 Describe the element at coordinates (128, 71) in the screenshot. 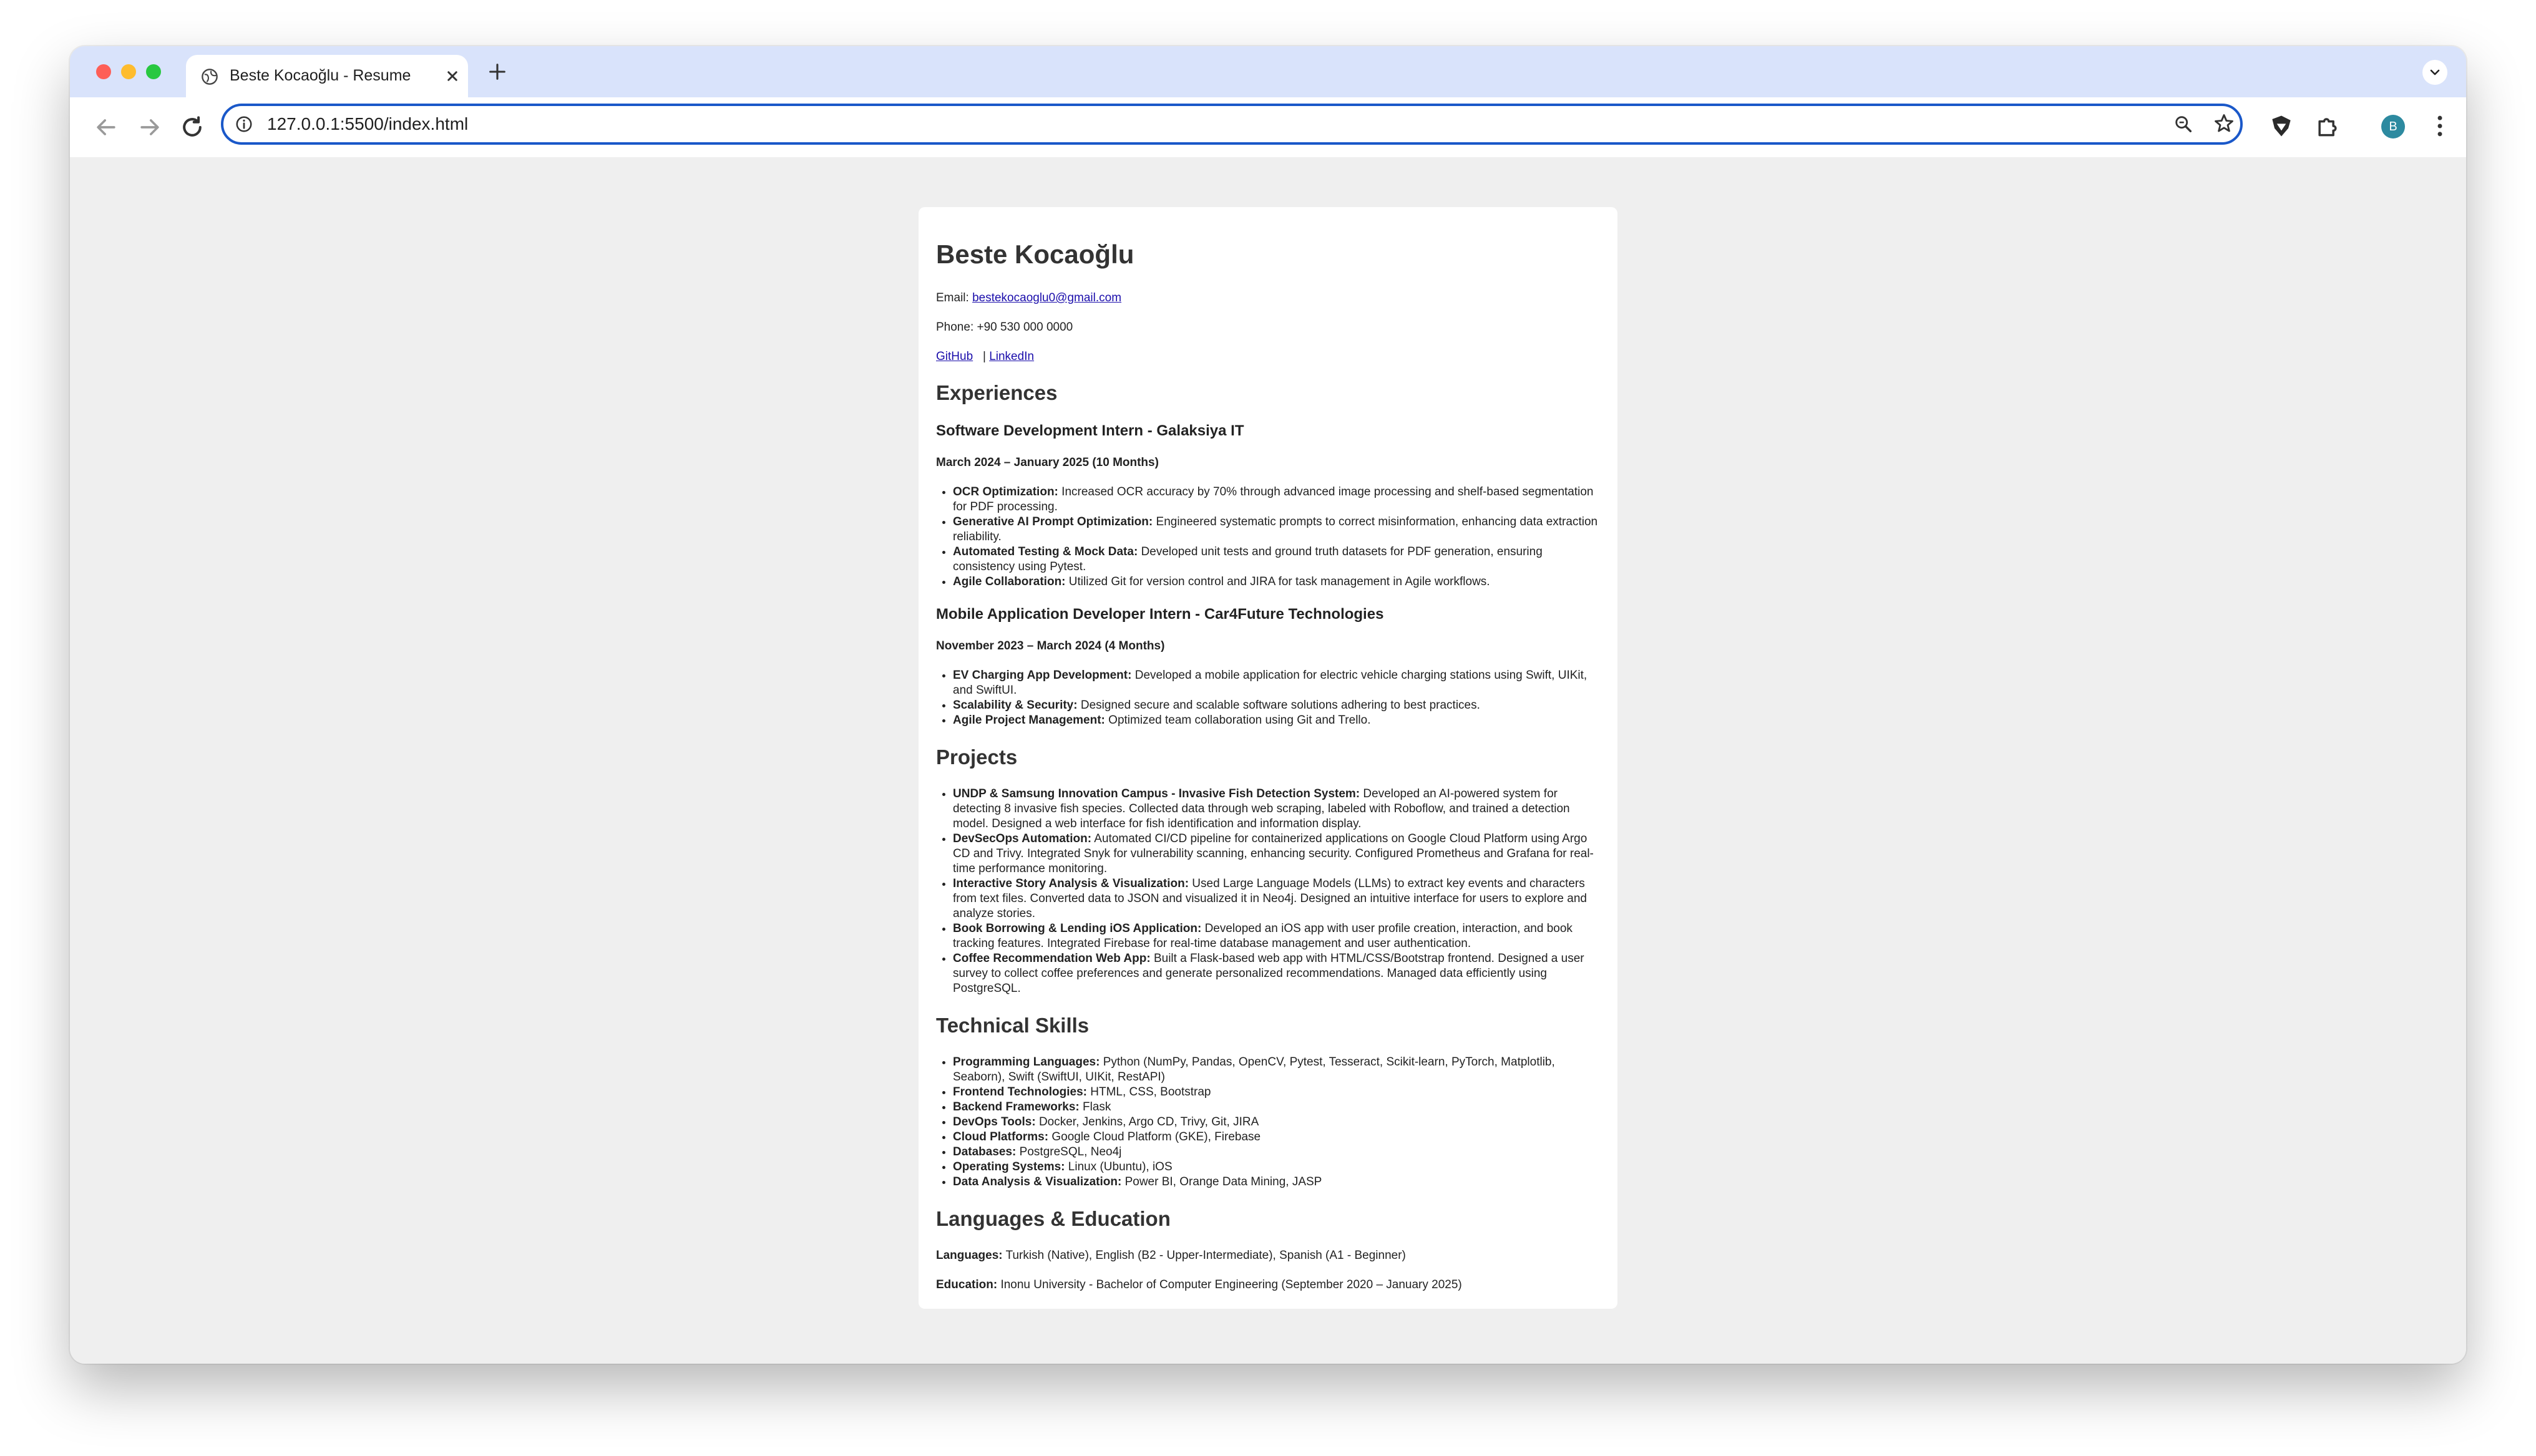

I see `minimize-window-button` at that location.